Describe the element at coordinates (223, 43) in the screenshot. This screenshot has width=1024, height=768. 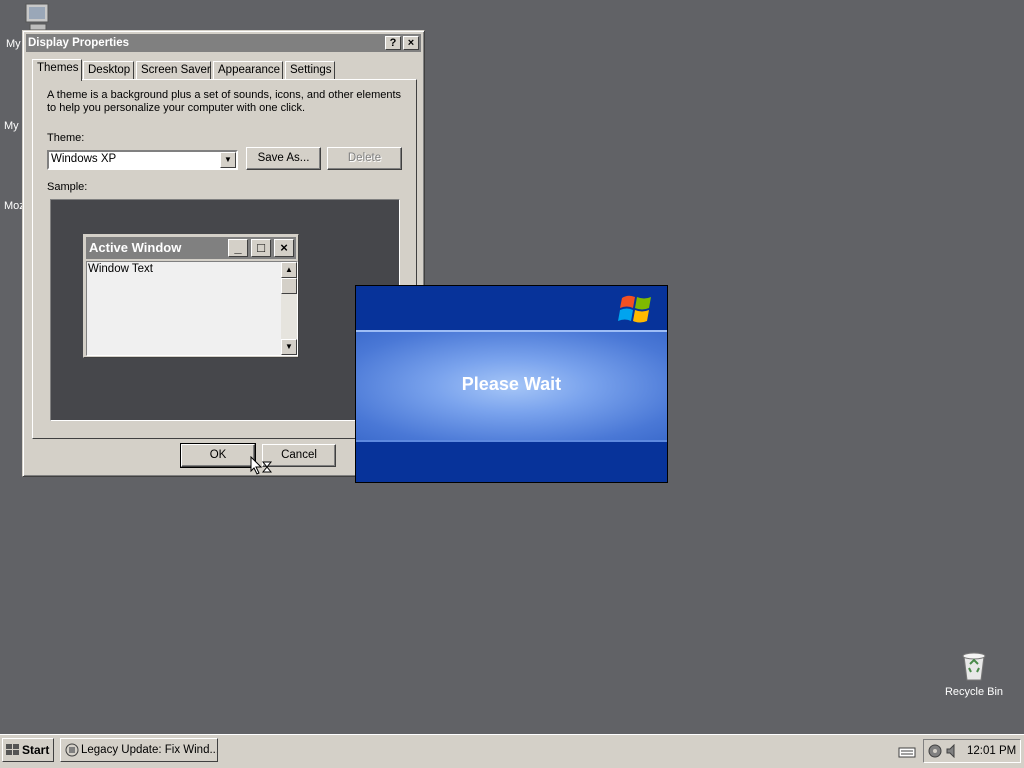
I see `window-titlebar: Display Properties ? ×` at that location.